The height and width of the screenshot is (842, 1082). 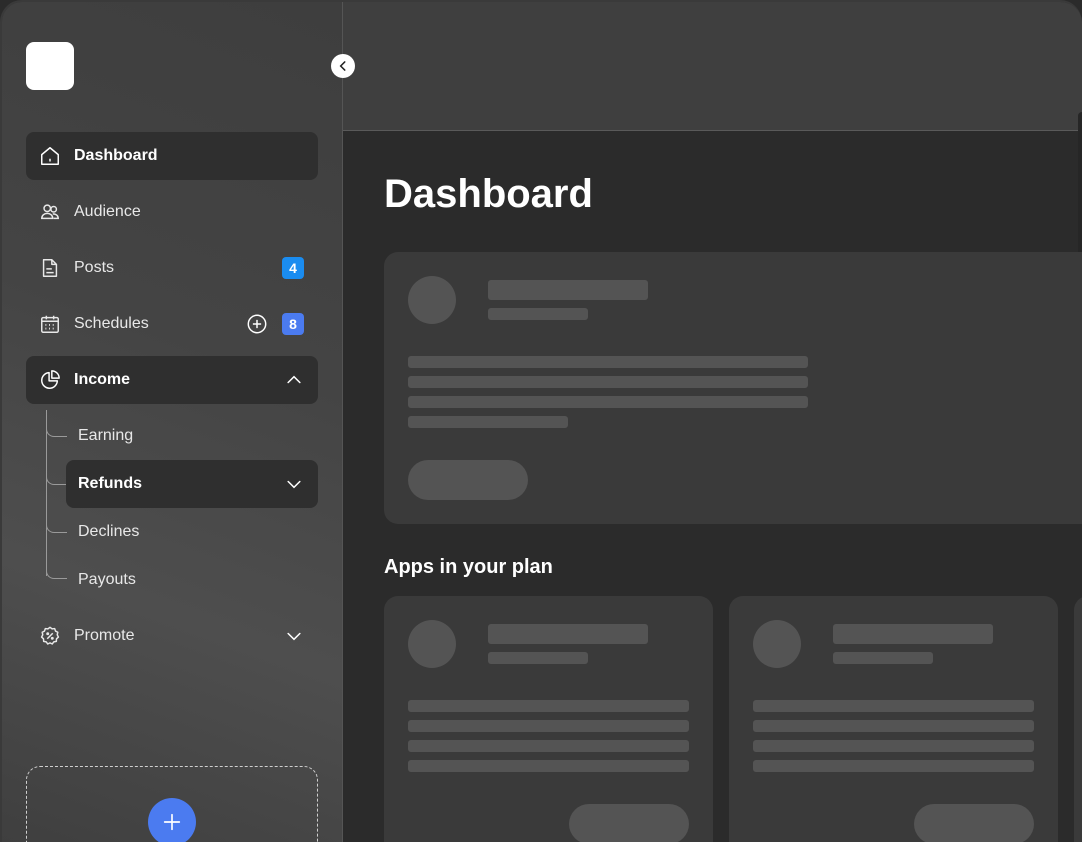 What do you see at coordinates (50, 212) in the screenshot?
I see `users-icon` at bounding box center [50, 212].